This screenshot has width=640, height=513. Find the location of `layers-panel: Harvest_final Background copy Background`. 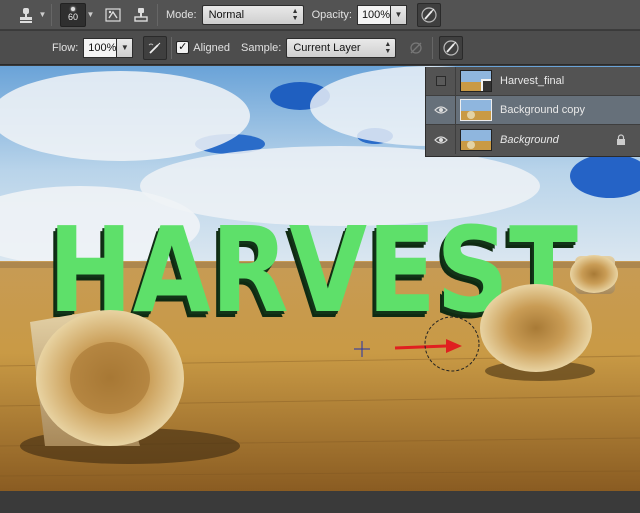

layers-panel: Harvest_final Background copy Background is located at coordinates (532, 111).